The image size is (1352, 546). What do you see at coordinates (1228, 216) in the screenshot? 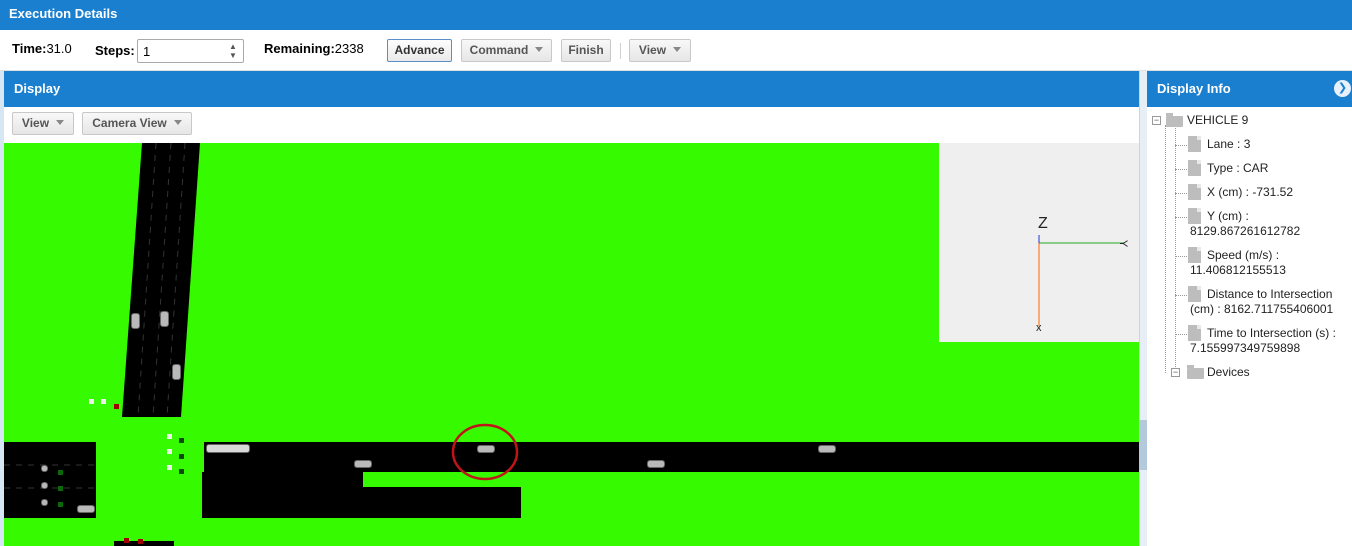
I see `tree-item-y-label: Y (cm) :` at bounding box center [1228, 216].